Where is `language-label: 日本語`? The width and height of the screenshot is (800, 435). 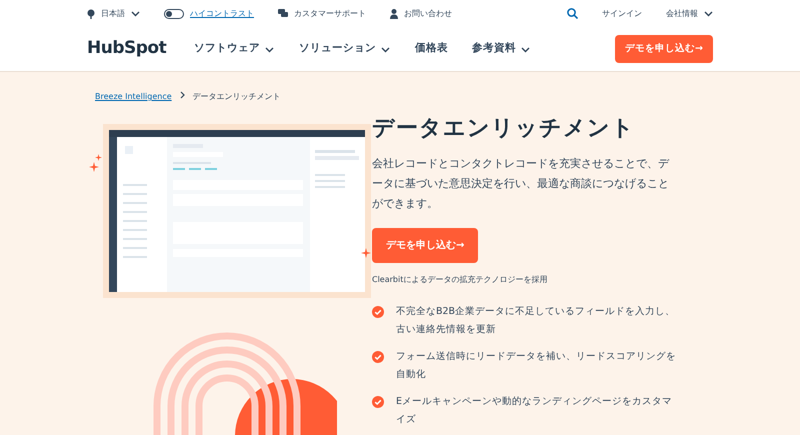
language-label: 日本語 is located at coordinates (113, 14).